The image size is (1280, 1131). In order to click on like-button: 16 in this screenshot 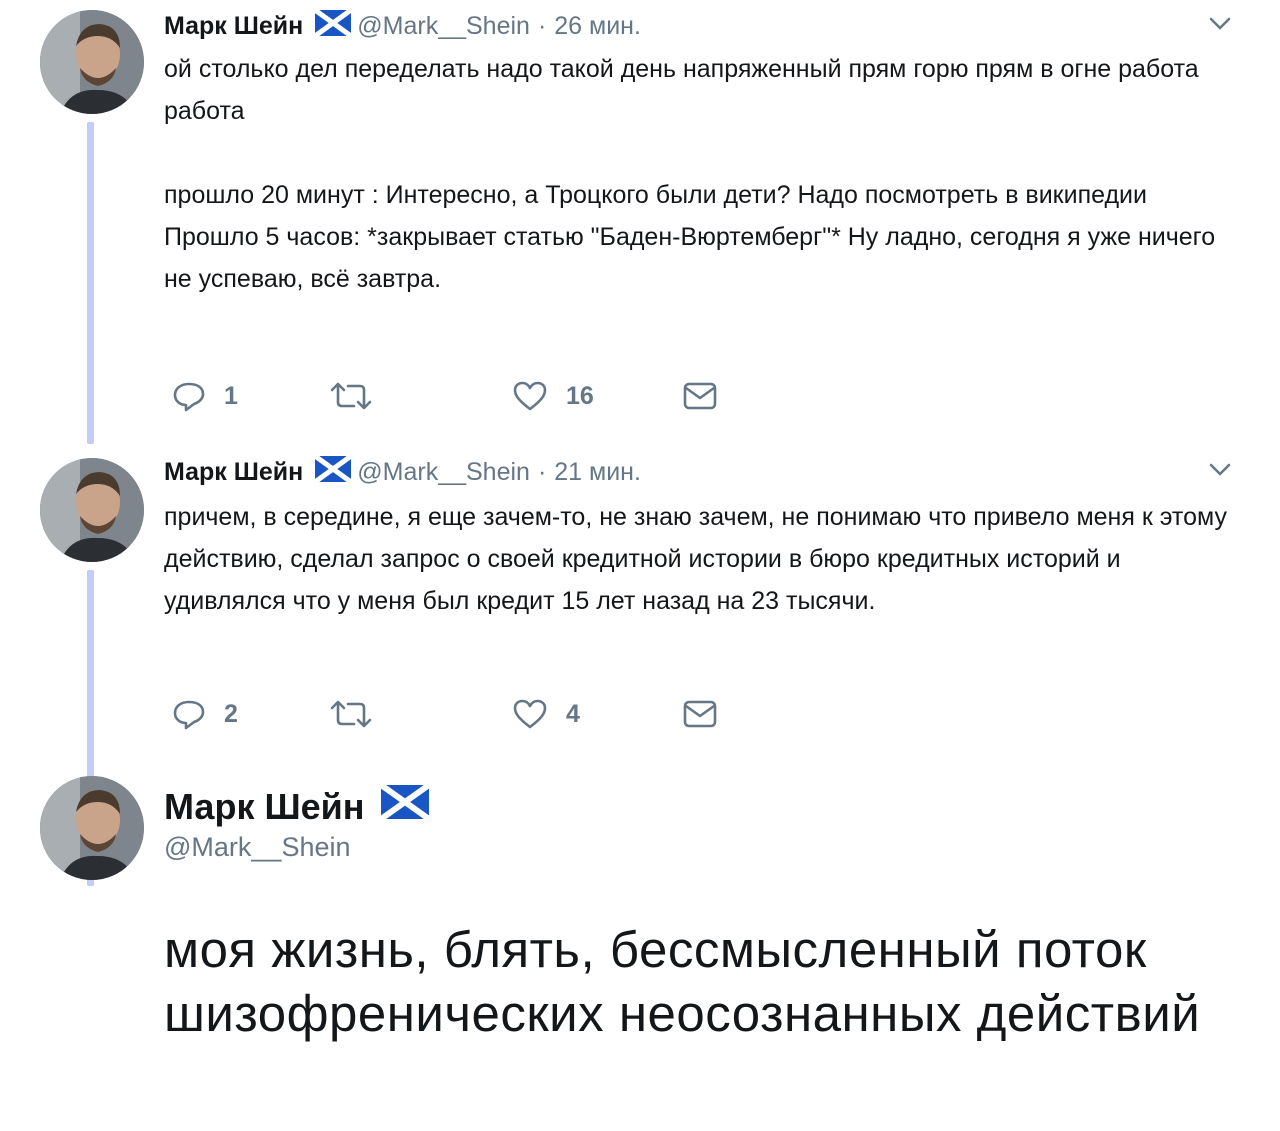, I will do `click(553, 396)`.